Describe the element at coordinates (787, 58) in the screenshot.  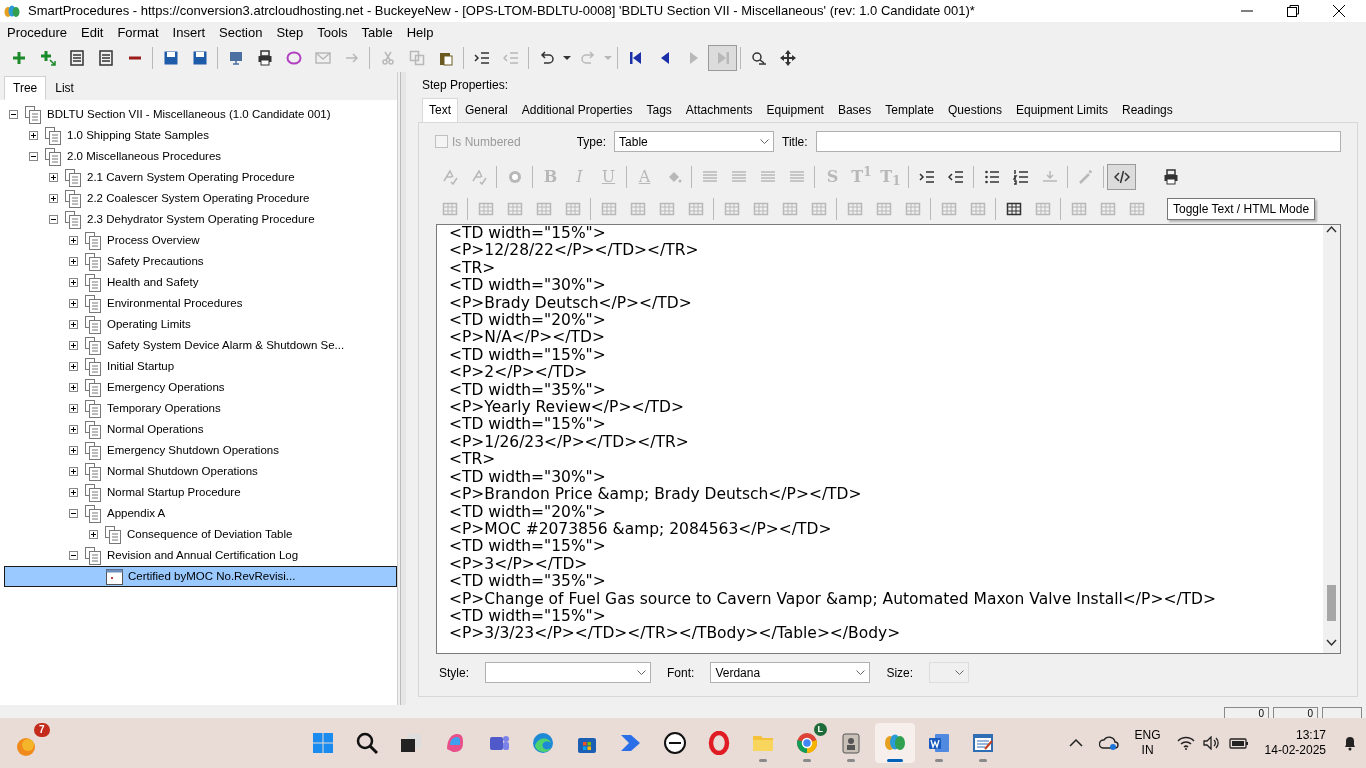
I see `move-icon` at that location.